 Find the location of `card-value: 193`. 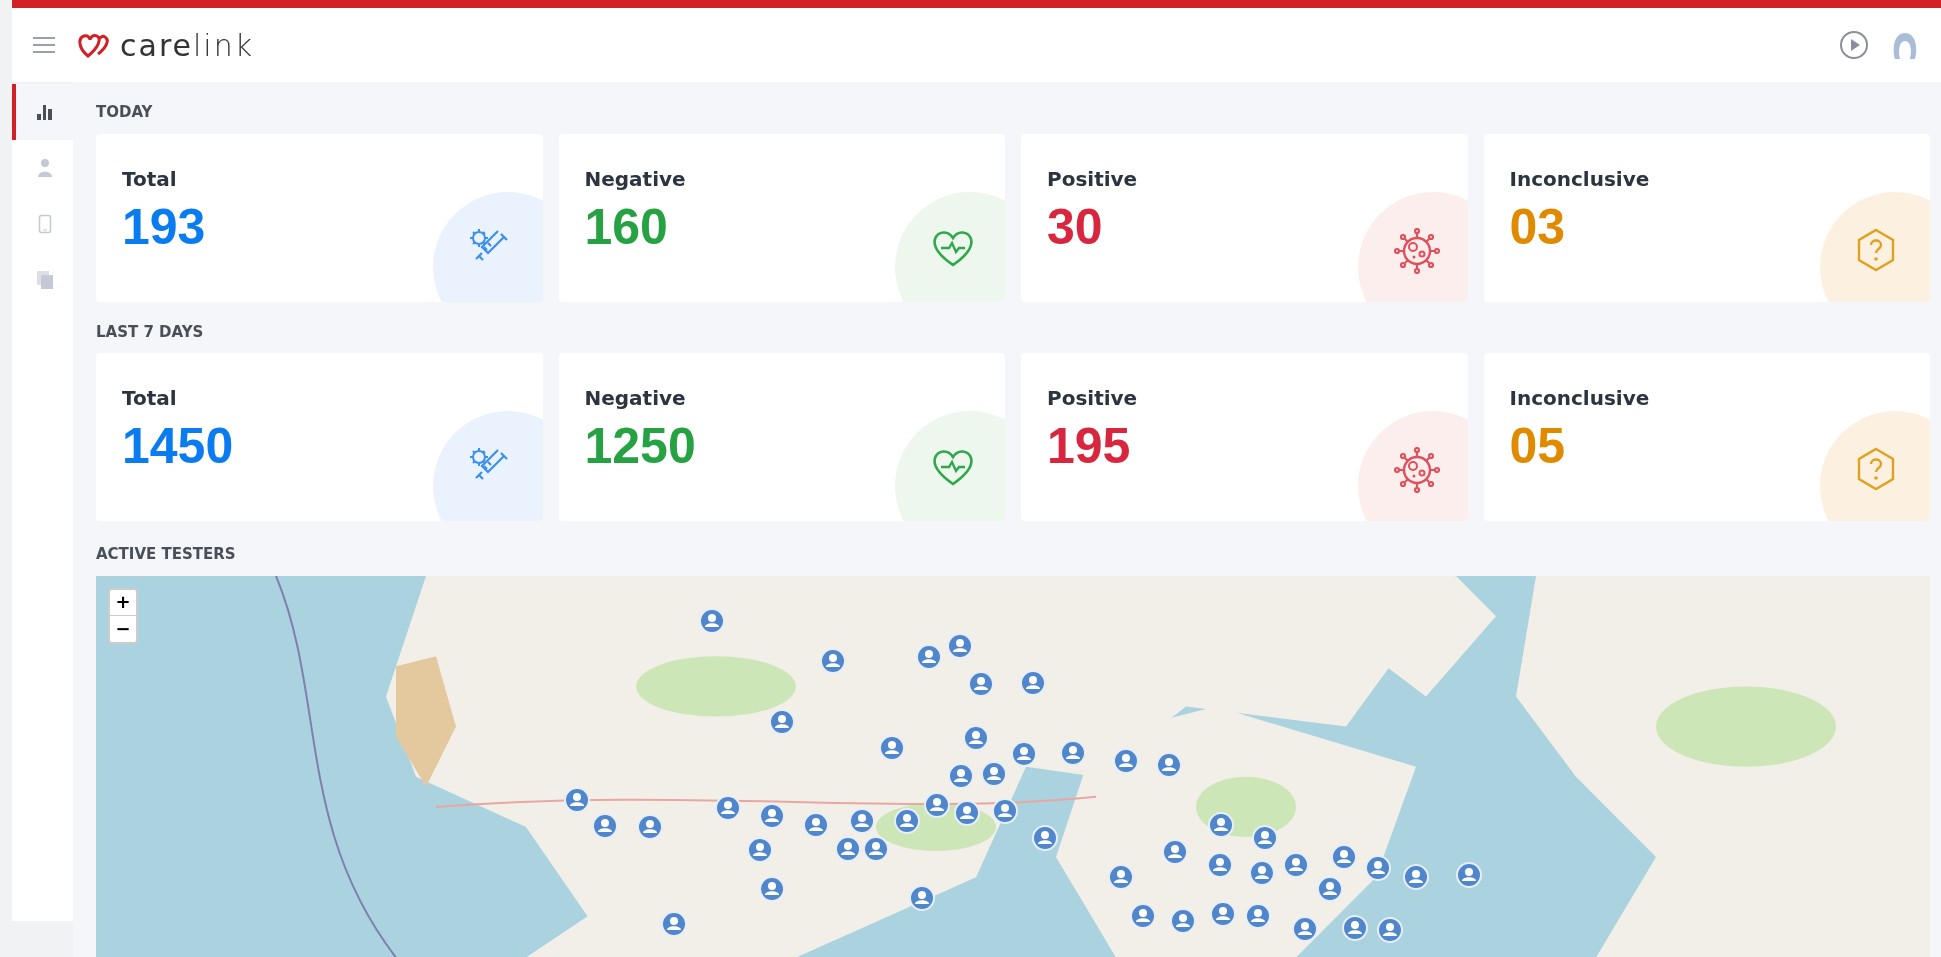

card-value: 193 is located at coordinates (164, 226).